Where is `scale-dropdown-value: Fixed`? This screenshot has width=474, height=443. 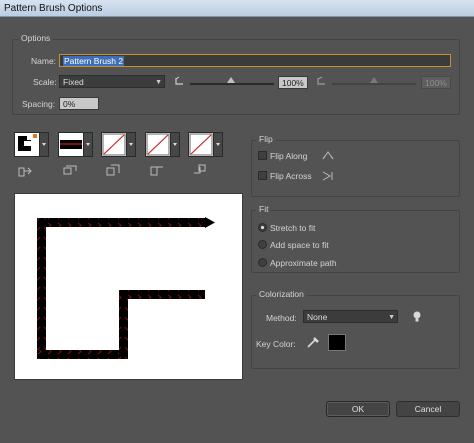
scale-dropdown-value: Fixed is located at coordinates (73, 82).